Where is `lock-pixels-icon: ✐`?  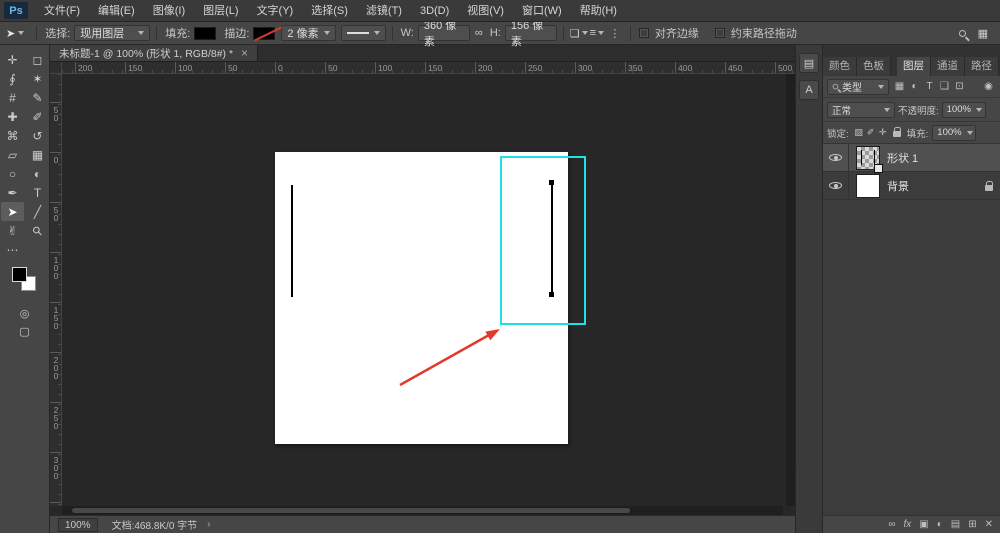
lock-pixels-icon: ✐ is located at coordinates (871, 132).